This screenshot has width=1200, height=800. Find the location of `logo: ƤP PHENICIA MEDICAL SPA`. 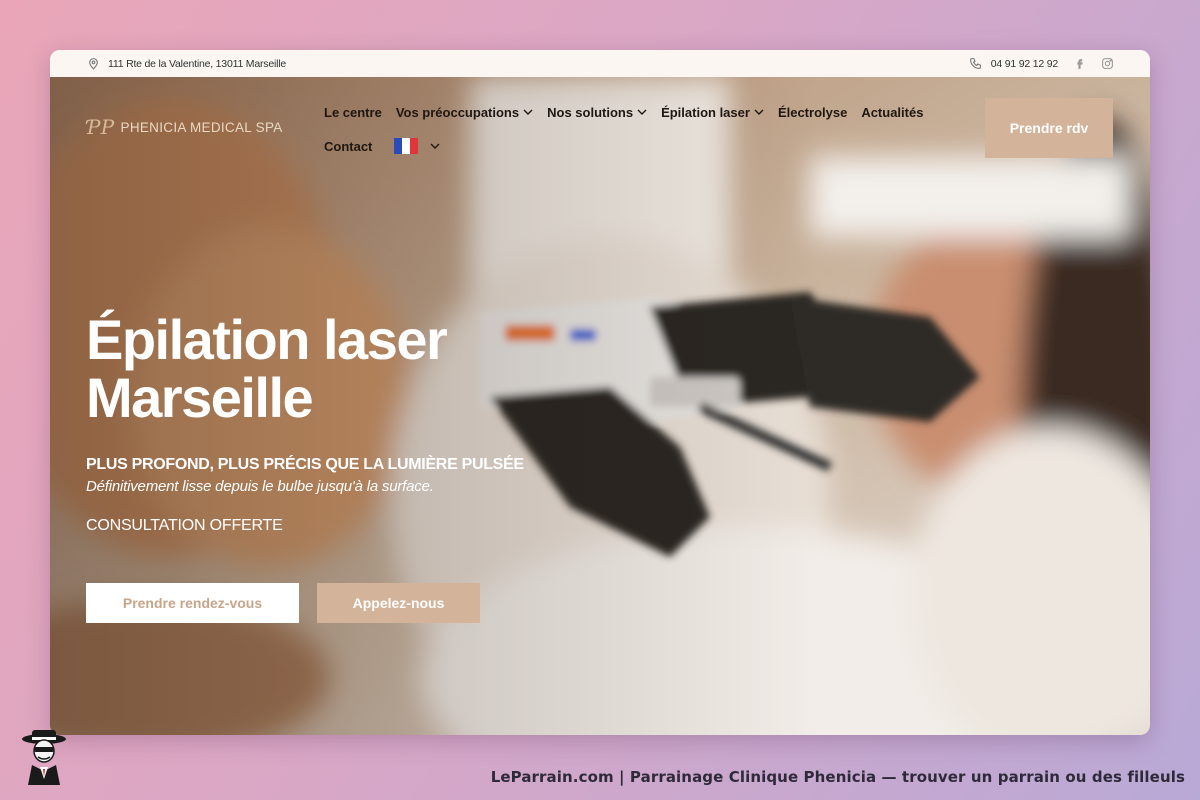

logo: ƤP PHENICIA MEDICAL SPA is located at coordinates (185, 127).